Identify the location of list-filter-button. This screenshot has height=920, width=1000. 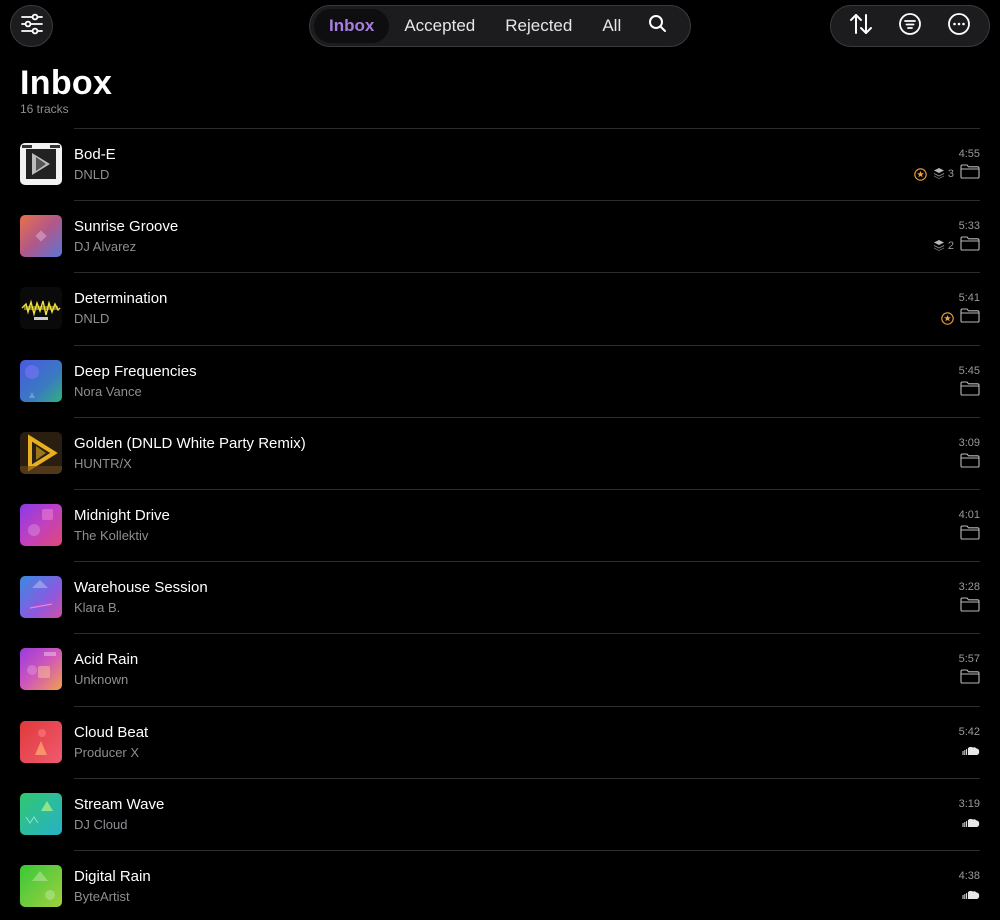
(910, 26).